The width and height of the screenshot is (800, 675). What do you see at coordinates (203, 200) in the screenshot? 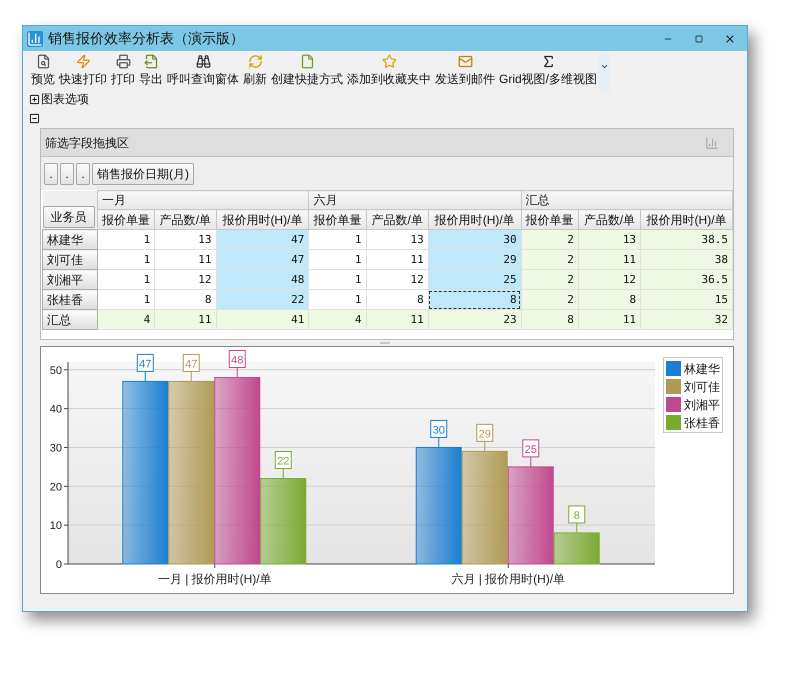
I see `column-group-header: 一月` at bounding box center [203, 200].